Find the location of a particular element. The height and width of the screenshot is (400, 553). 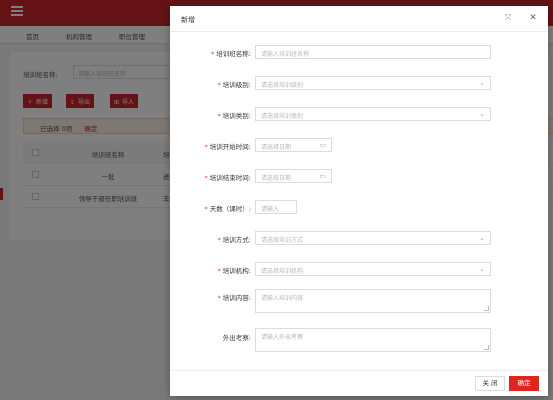

external-label: 外出考察: is located at coordinates (236, 338).